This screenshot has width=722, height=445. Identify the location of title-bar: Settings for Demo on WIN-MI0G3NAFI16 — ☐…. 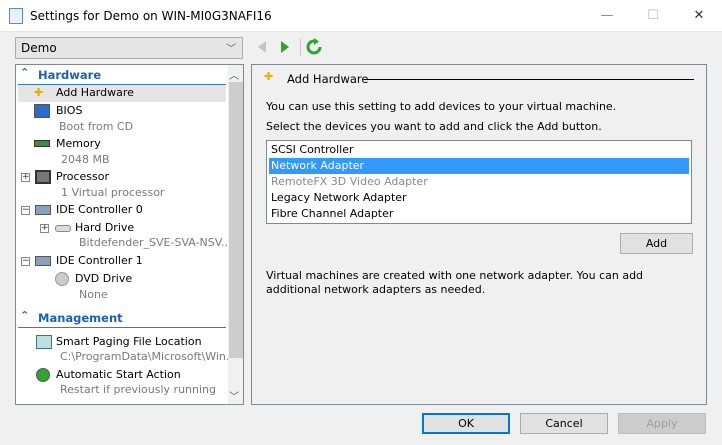
(361, 16).